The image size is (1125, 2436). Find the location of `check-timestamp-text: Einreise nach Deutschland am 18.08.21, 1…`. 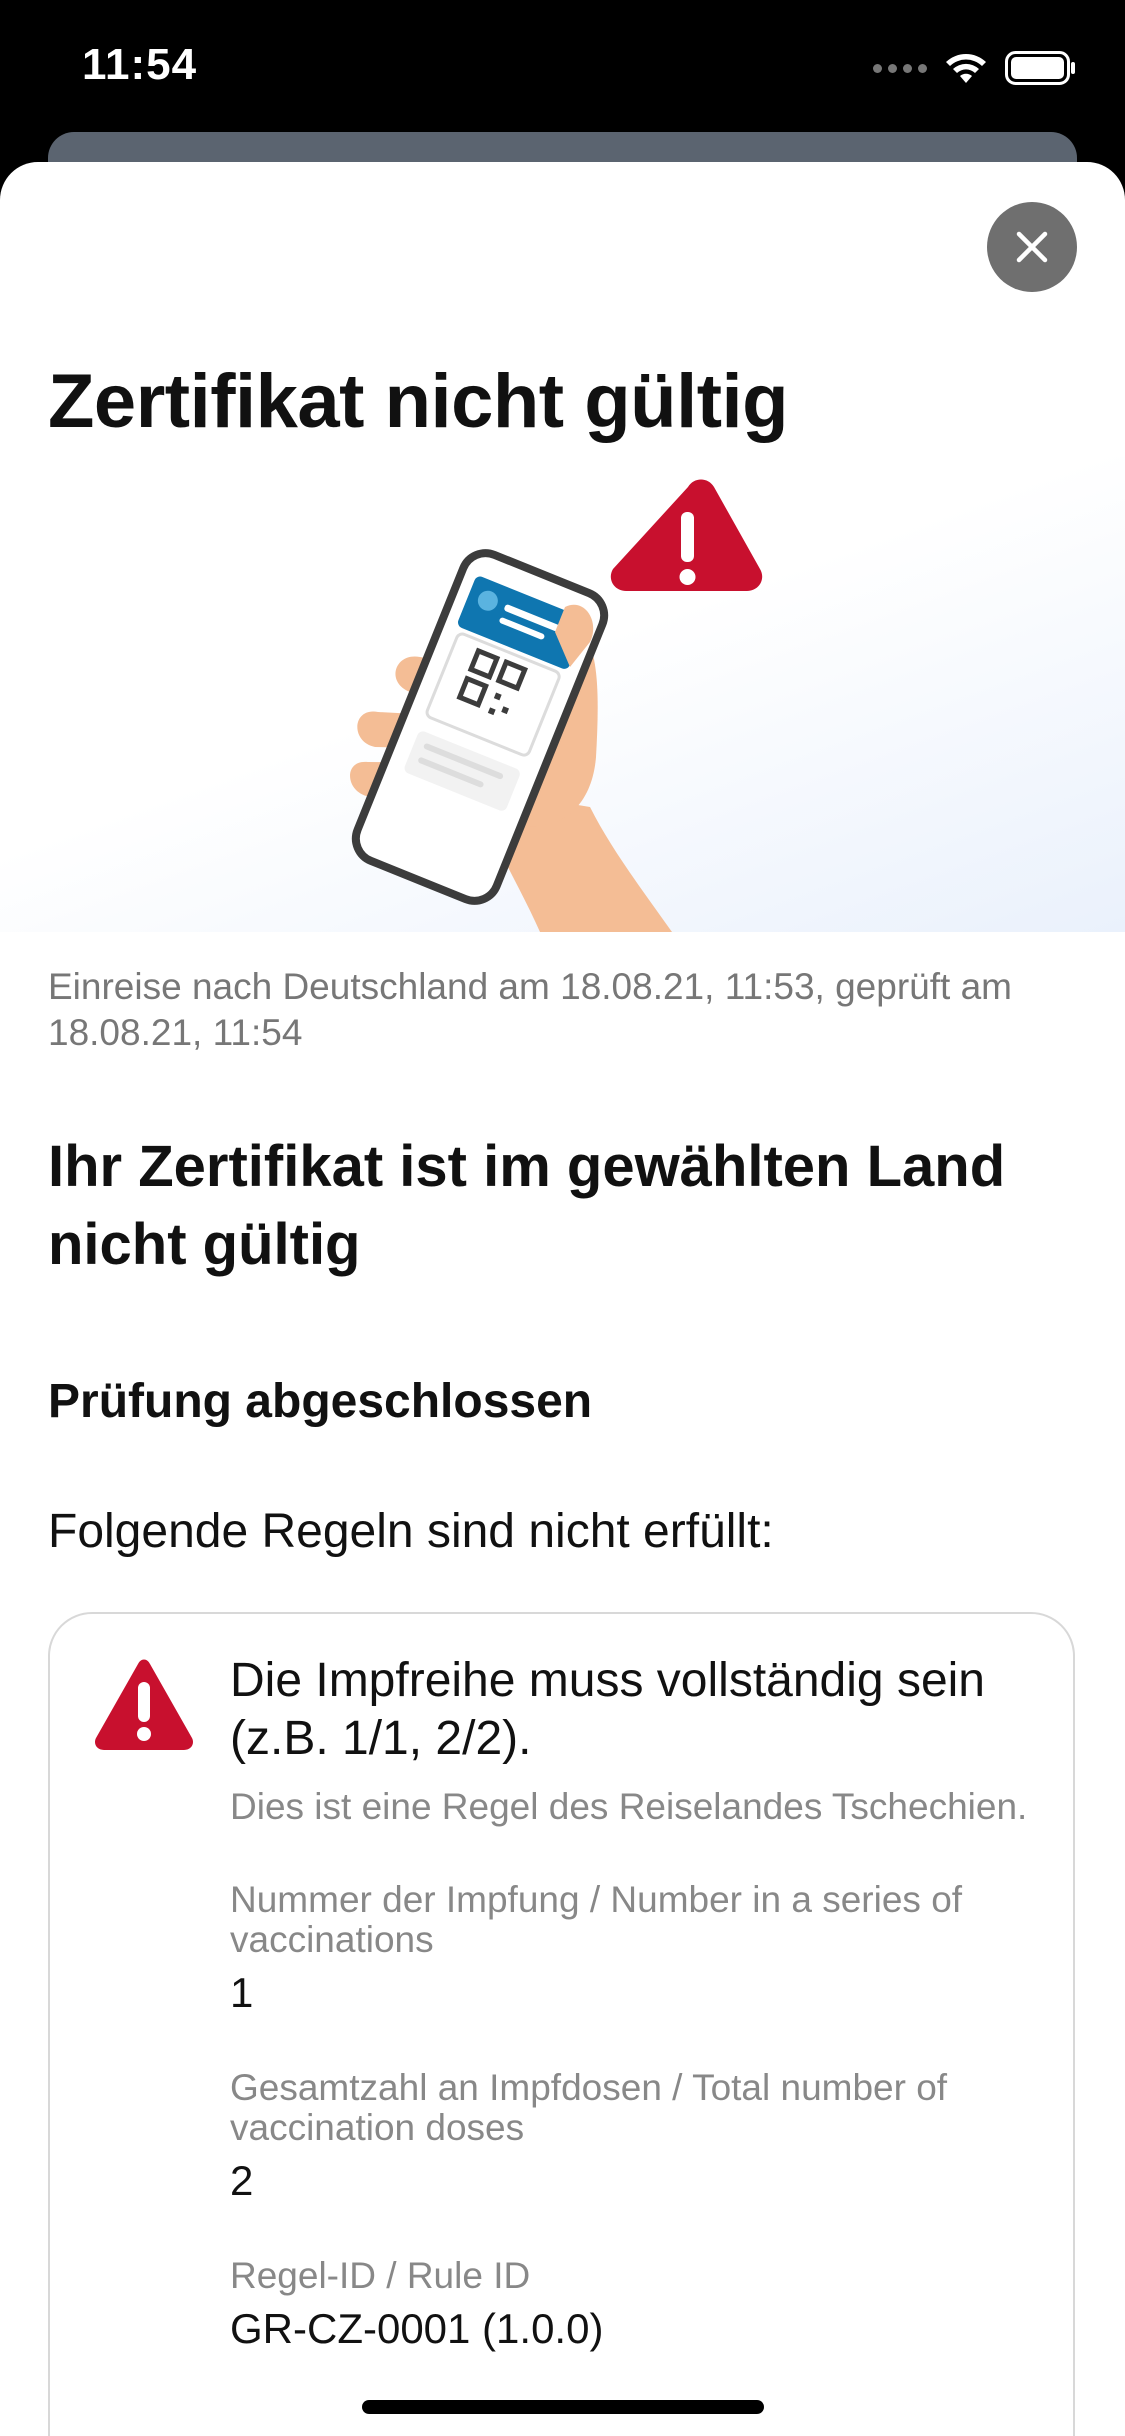

check-timestamp-text: Einreise nach Deutschland am 18.08.21, 1… is located at coordinates (530, 1009).